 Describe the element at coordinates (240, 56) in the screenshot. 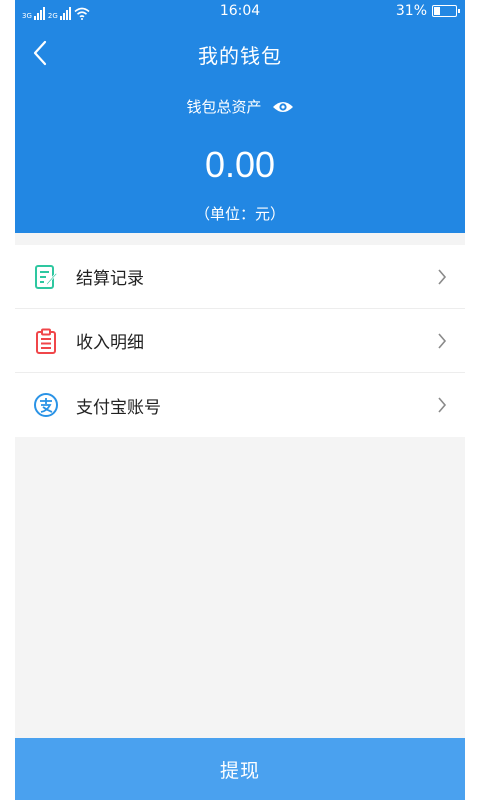

I see `page-title: 我的钱包` at that location.